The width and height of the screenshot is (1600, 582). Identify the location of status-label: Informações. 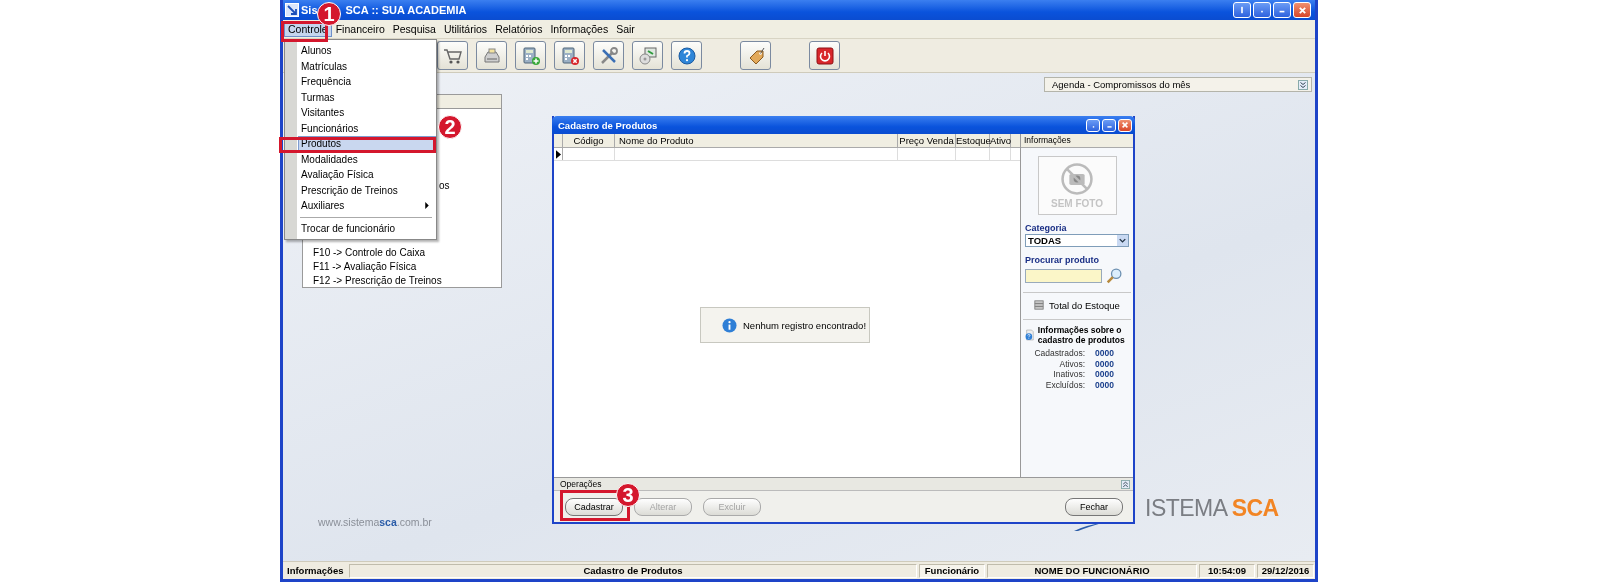
(315, 570).